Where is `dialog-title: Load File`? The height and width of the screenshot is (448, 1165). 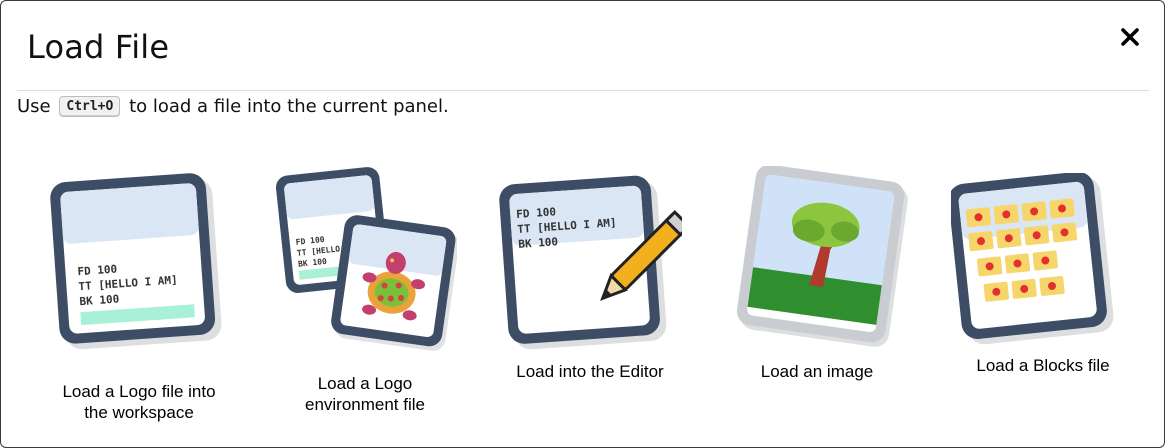 dialog-title: Load File is located at coordinates (98, 47).